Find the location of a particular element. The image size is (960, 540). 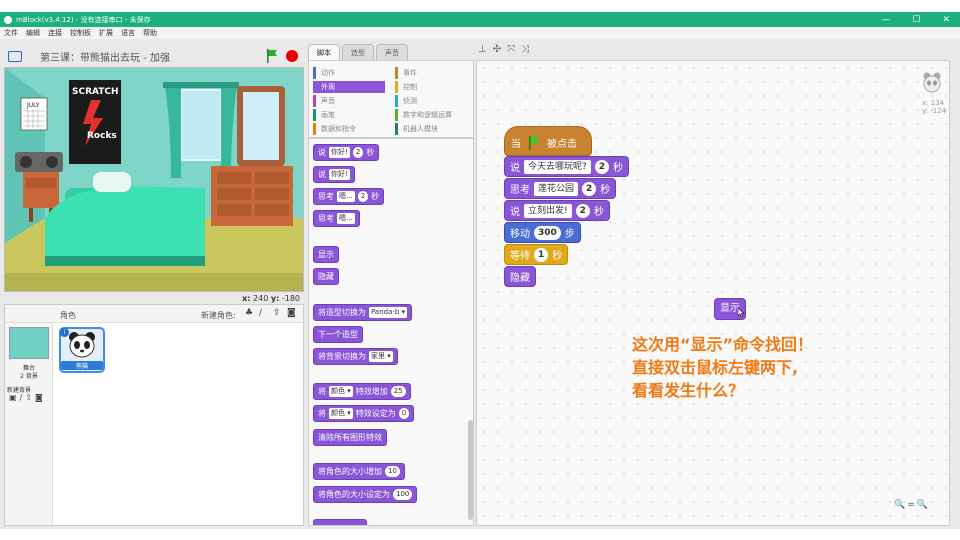

palette-hide-block: 隐藏 is located at coordinates (326, 276).